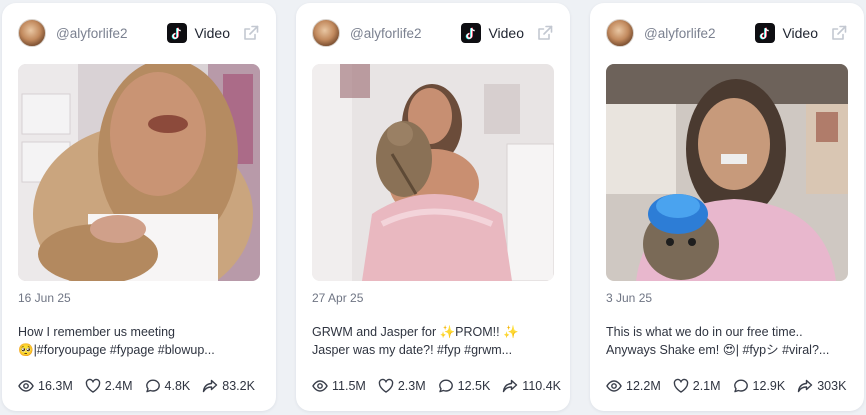  I want to click on likes-count: 2.4M, so click(118, 386).